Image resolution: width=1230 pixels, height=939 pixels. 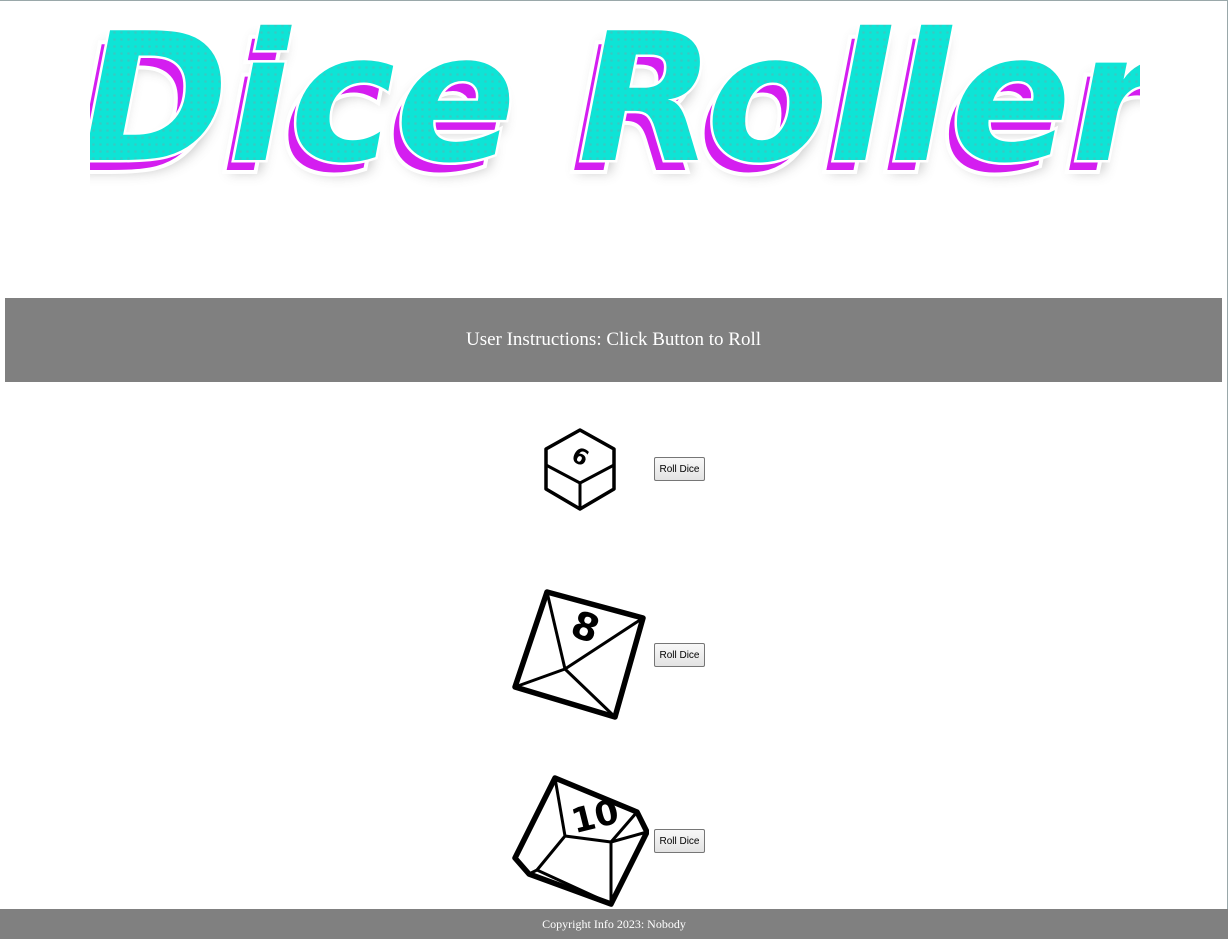 I want to click on d10-row: 10 Roll Dice, so click(x=615, y=840).